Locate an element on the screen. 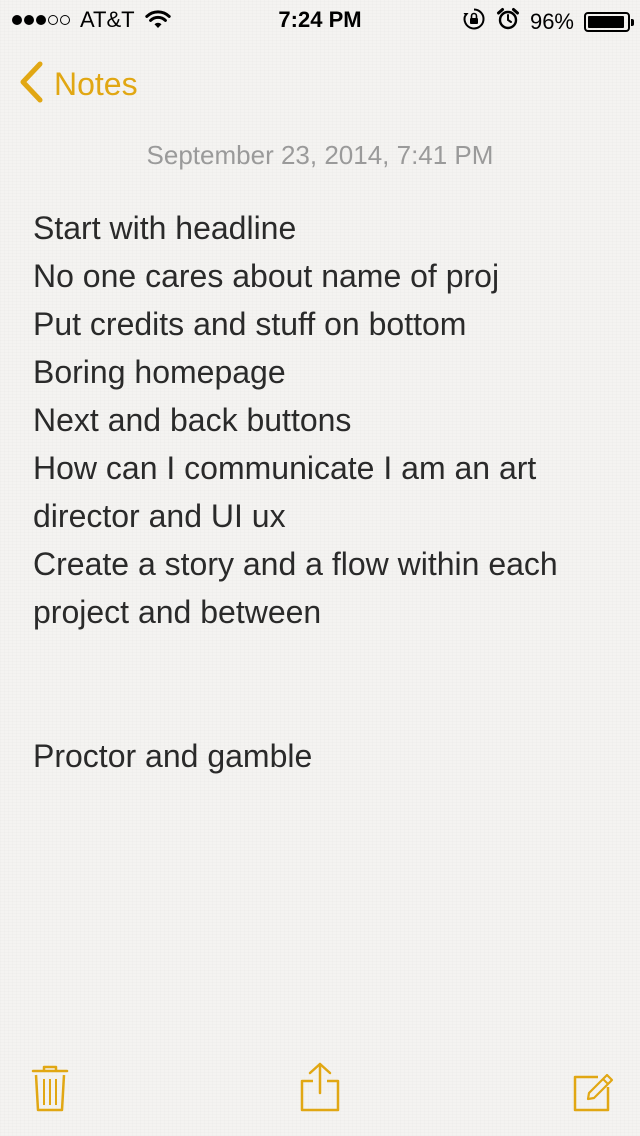 The image size is (640, 1136). trash-icon is located at coordinates (50, 1091).